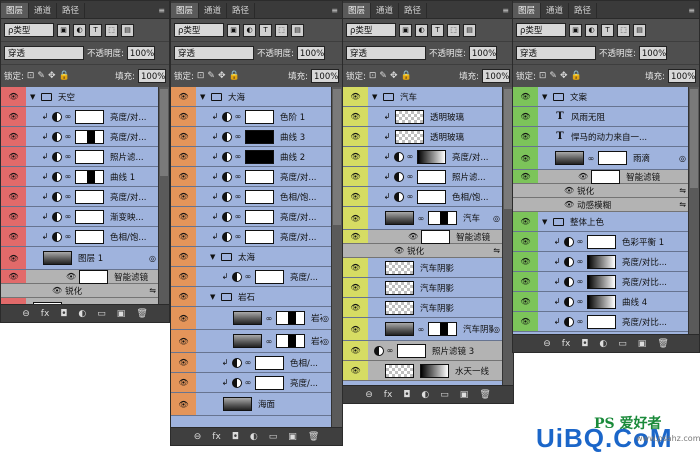  Describe the element at coordinates (566, 344) in the screenshot. I see `fx-icon: fx` at that location.